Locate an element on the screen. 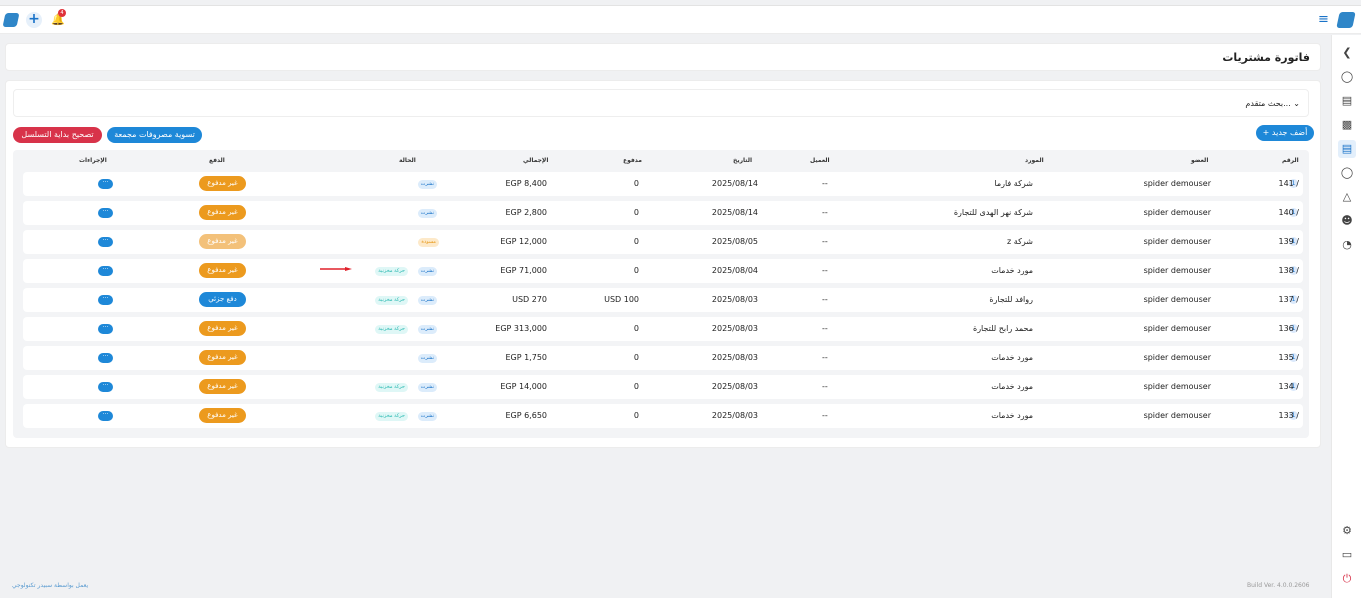  invoice-number: 140 / is located at coordinates (1288, 212).